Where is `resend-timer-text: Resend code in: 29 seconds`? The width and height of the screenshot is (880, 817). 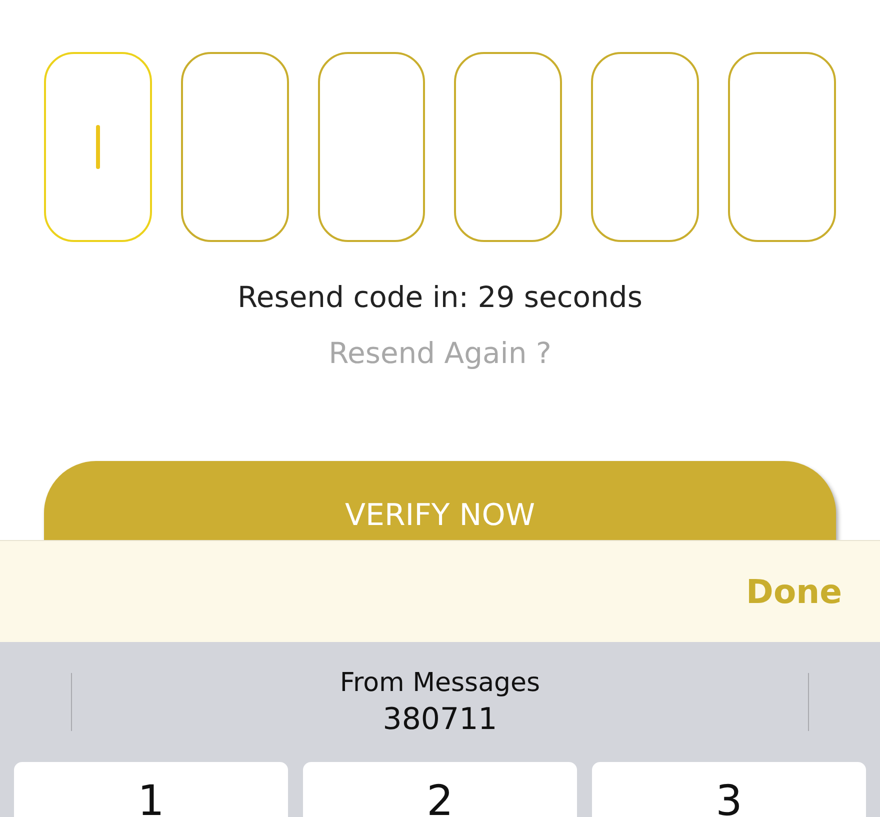 resend-timer-text: Resend code in: 29 seconds is located at coordinates (440, 297).